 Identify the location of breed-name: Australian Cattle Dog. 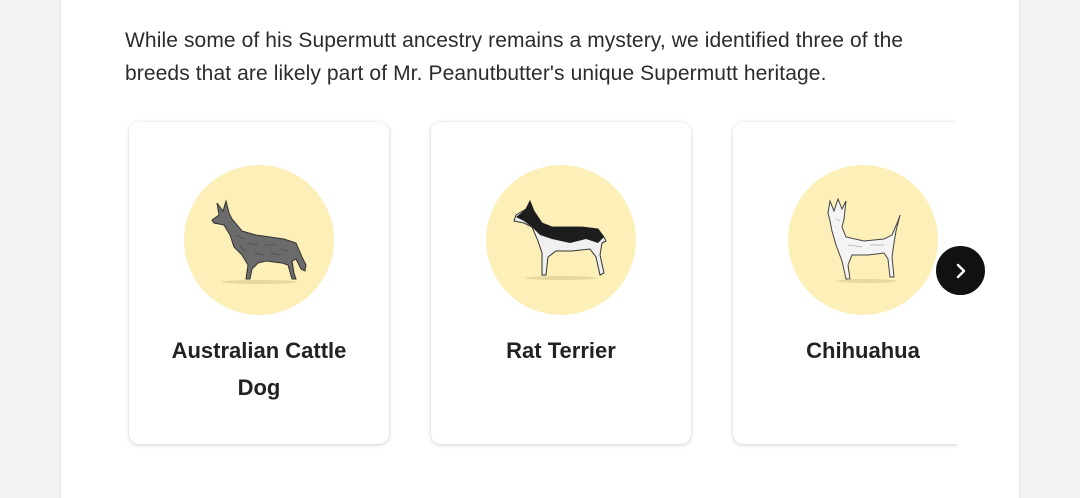
(259, 369).